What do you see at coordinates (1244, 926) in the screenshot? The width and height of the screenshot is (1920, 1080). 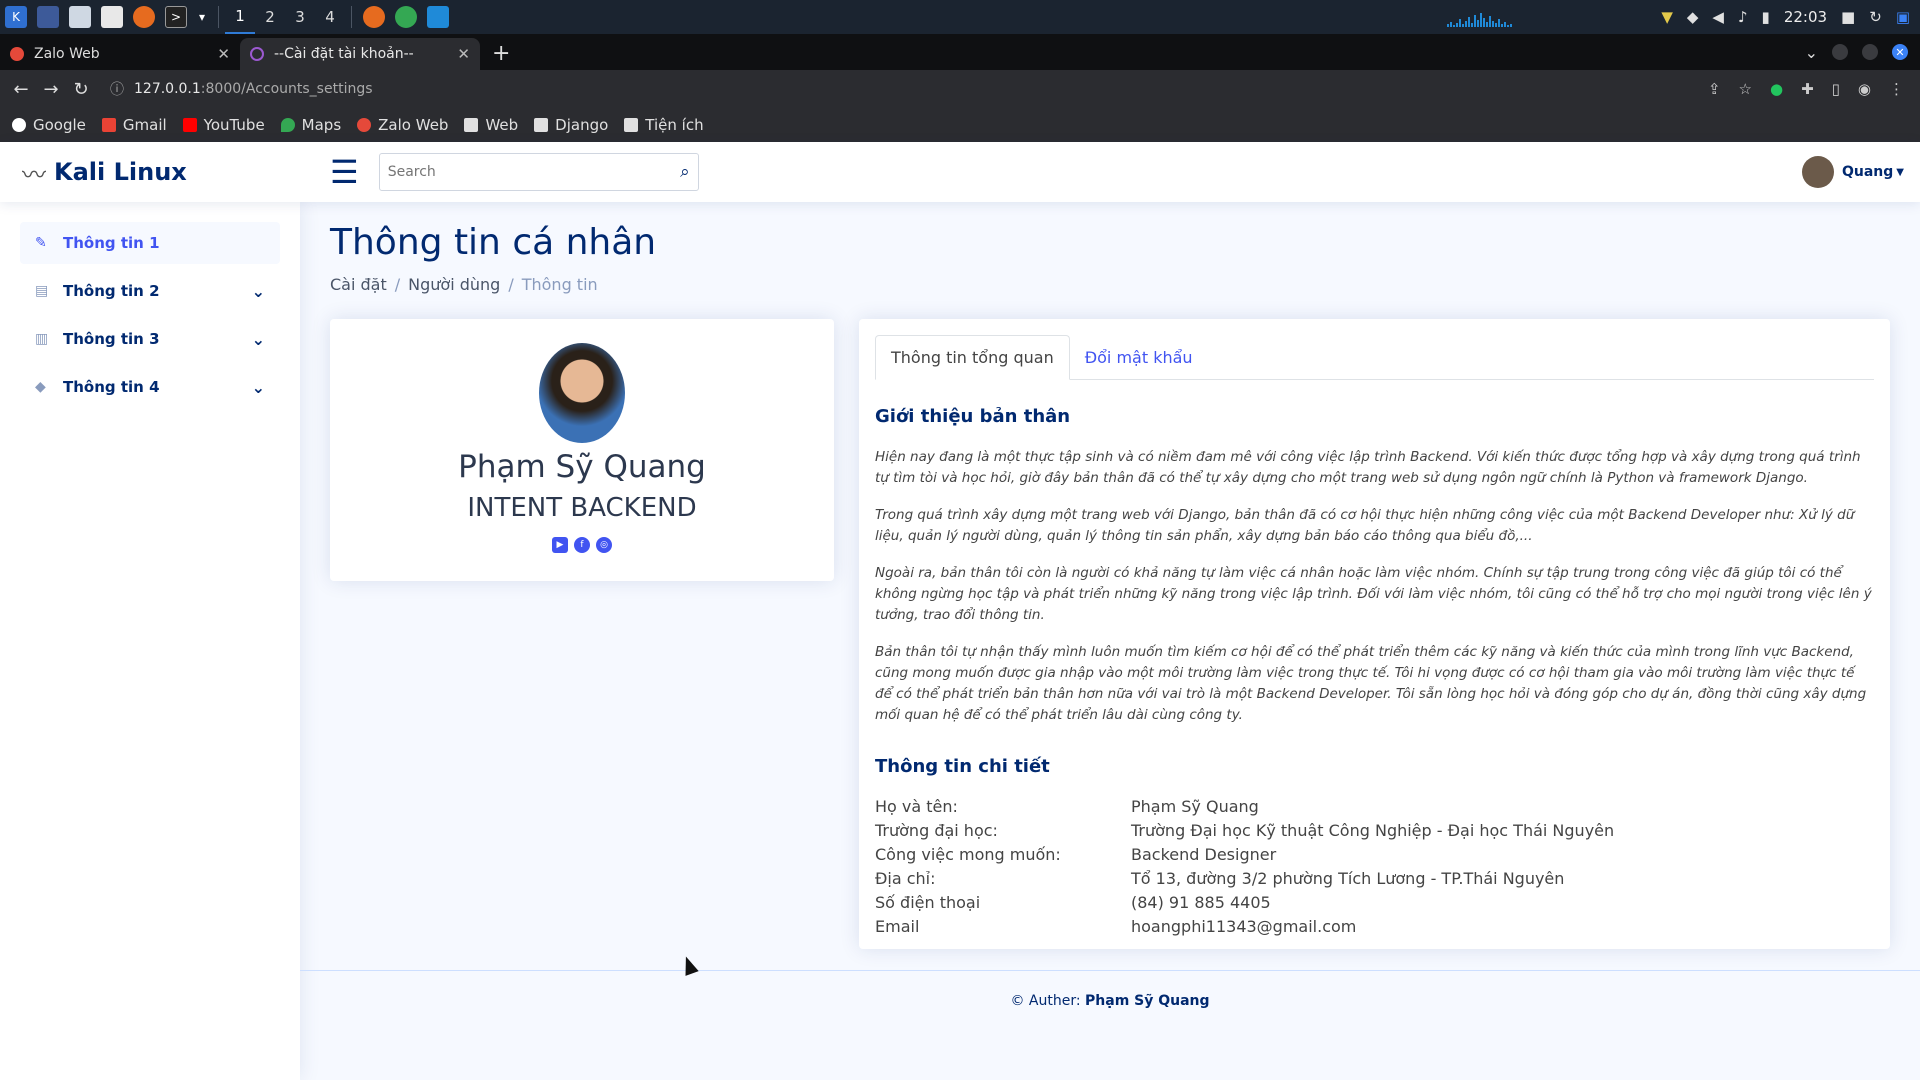 I see `detail-value: hoangphi11343@gmail.com` at bounding box center [1244, 926].